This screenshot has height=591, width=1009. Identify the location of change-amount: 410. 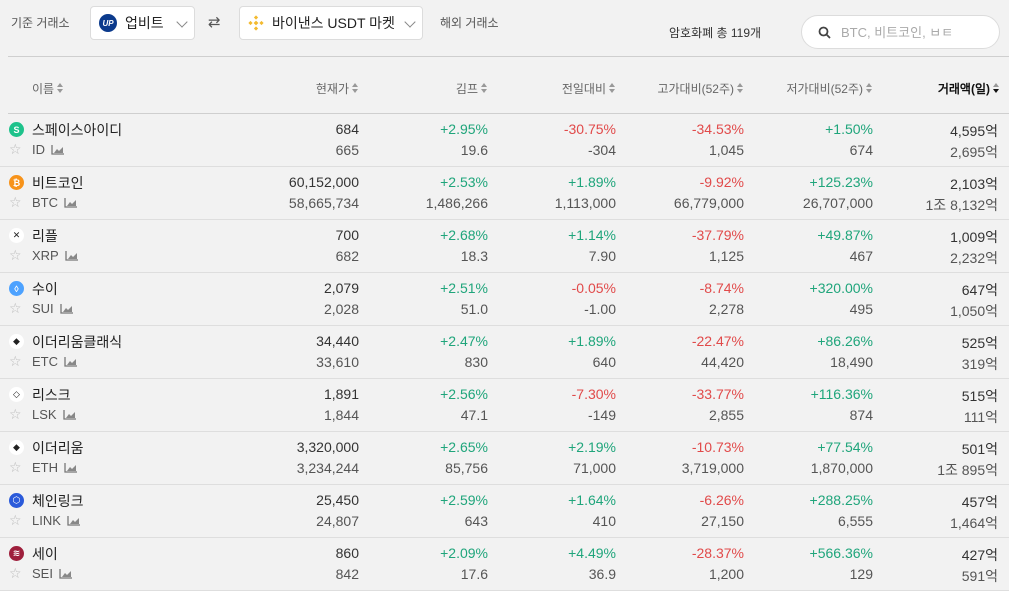
(604, 521).